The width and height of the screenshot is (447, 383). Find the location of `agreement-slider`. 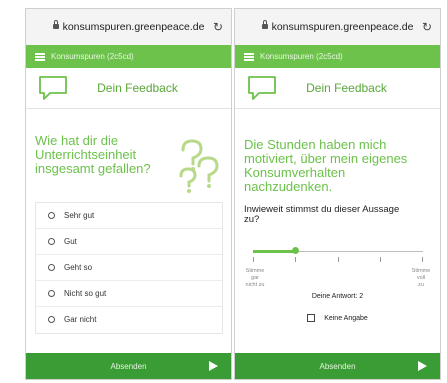

agreement-slider is located at coordinates (338, 260).